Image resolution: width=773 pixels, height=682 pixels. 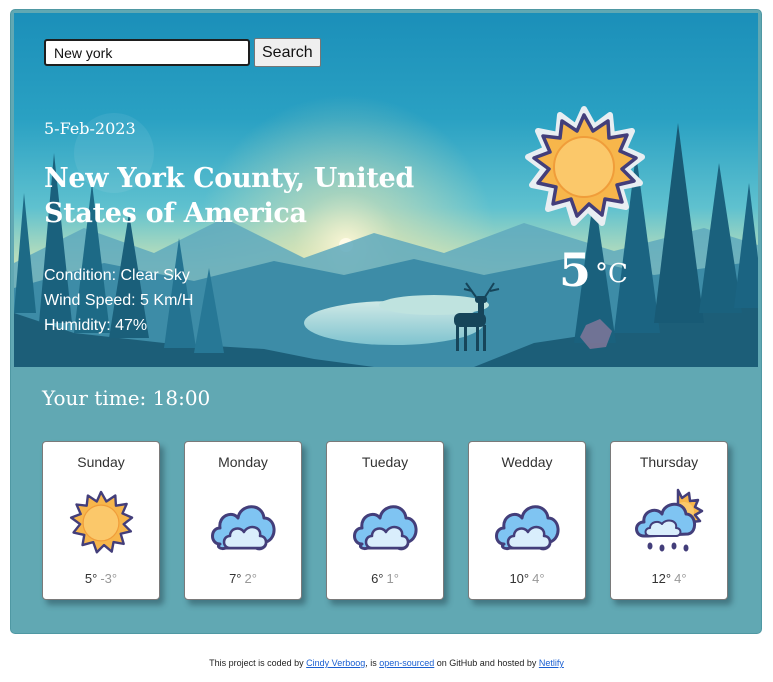 What do you see at coordinates (377, 578) in the screenshot?
I see `forecast-max: 6°` at bounding box center [377, 578].